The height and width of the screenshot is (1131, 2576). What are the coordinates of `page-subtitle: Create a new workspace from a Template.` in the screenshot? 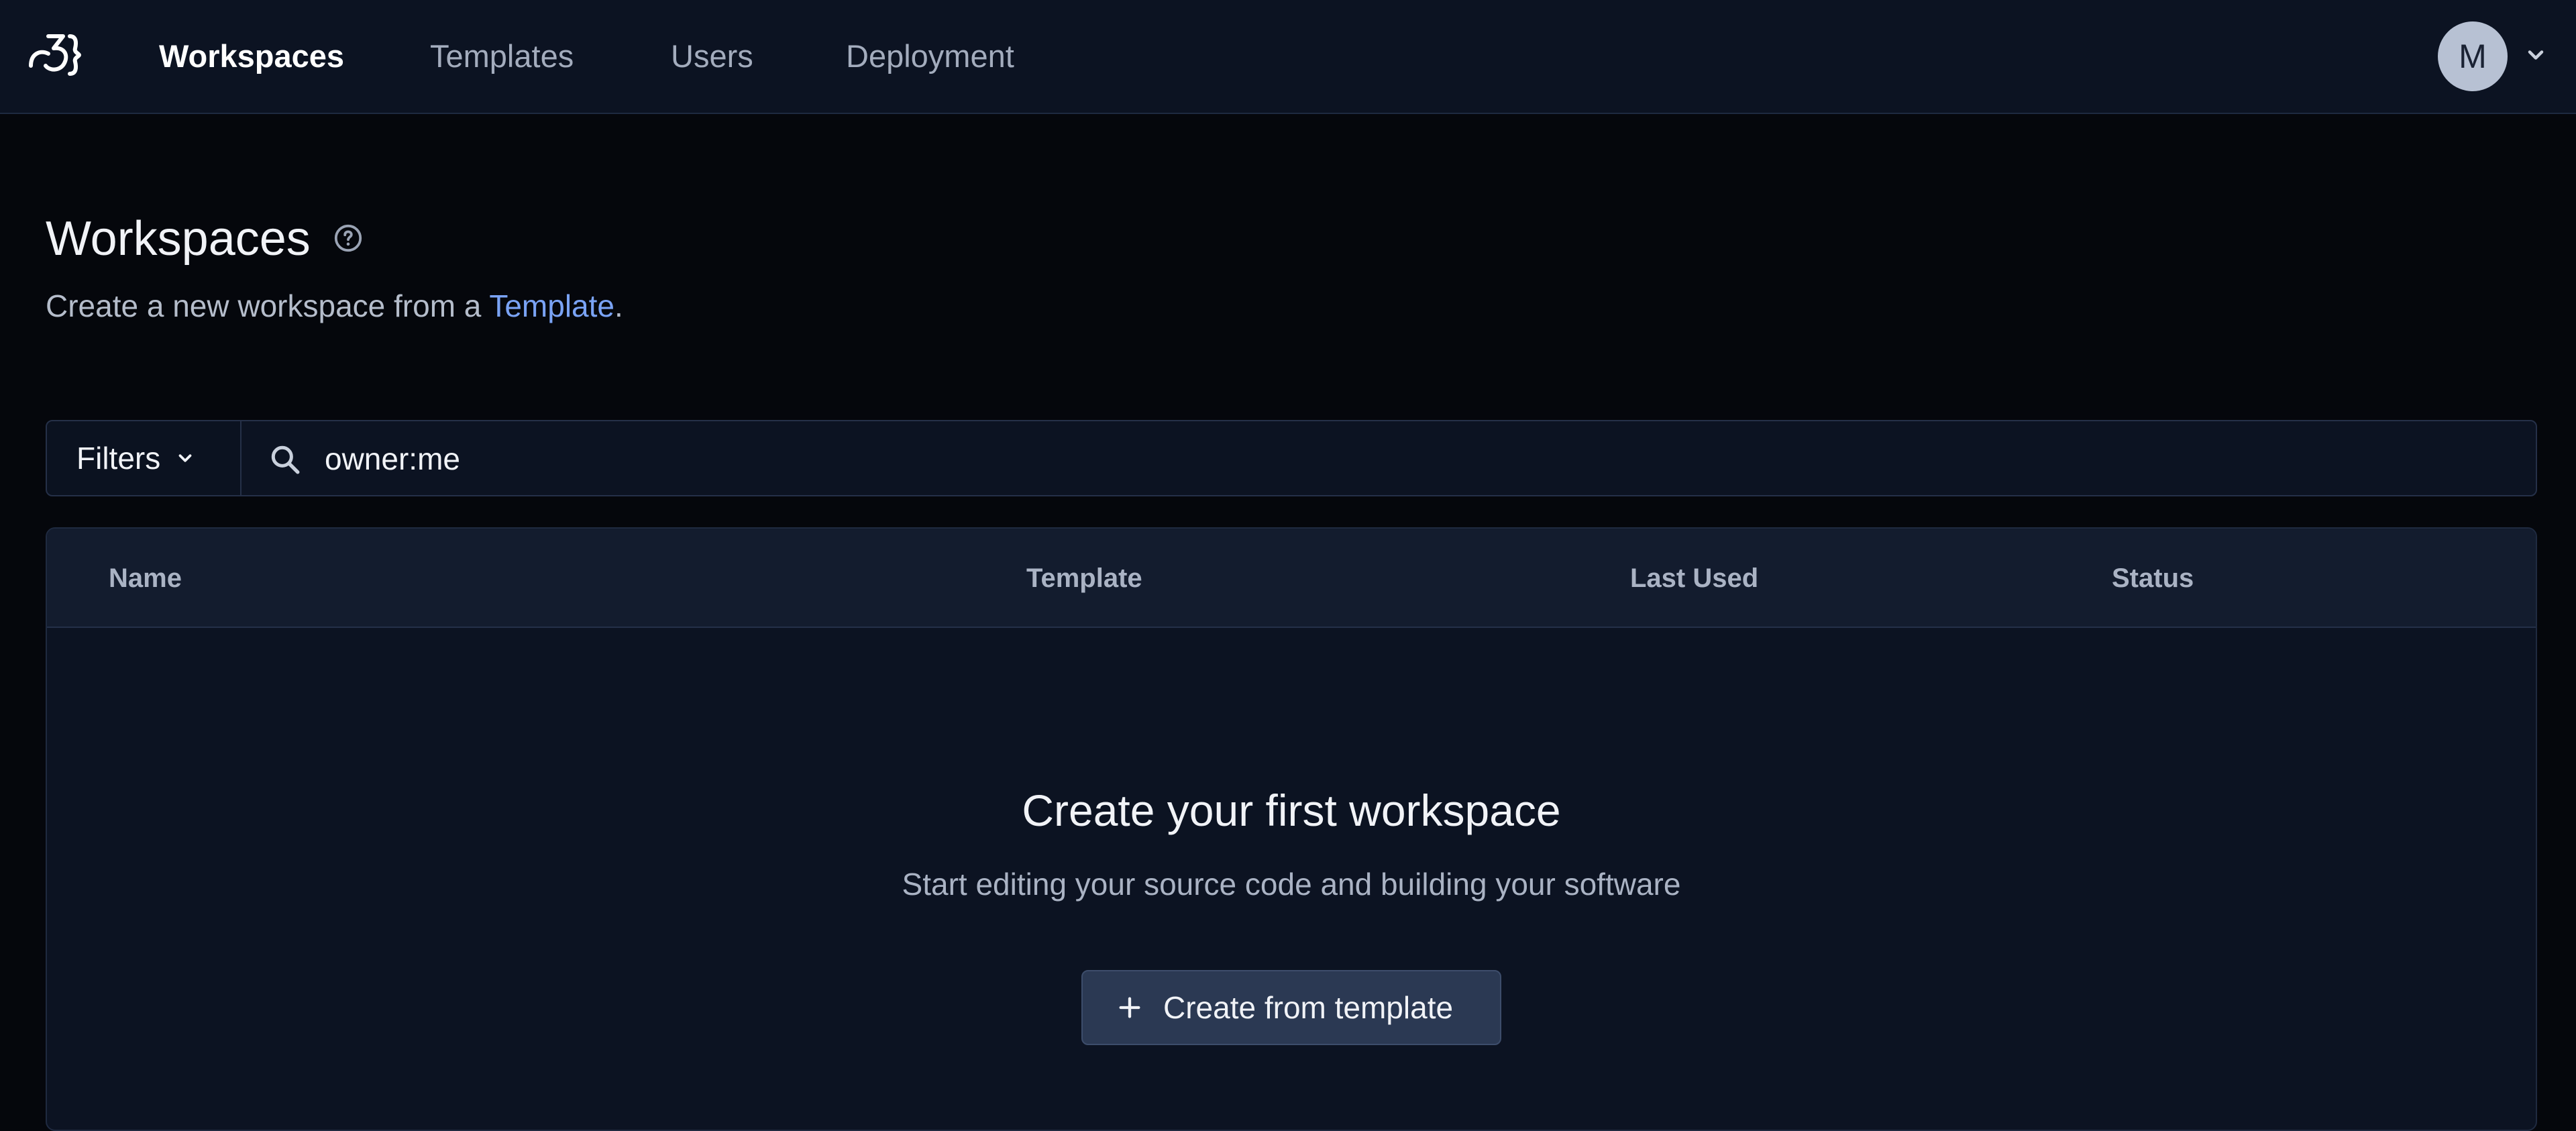 It's located at (334, 306).